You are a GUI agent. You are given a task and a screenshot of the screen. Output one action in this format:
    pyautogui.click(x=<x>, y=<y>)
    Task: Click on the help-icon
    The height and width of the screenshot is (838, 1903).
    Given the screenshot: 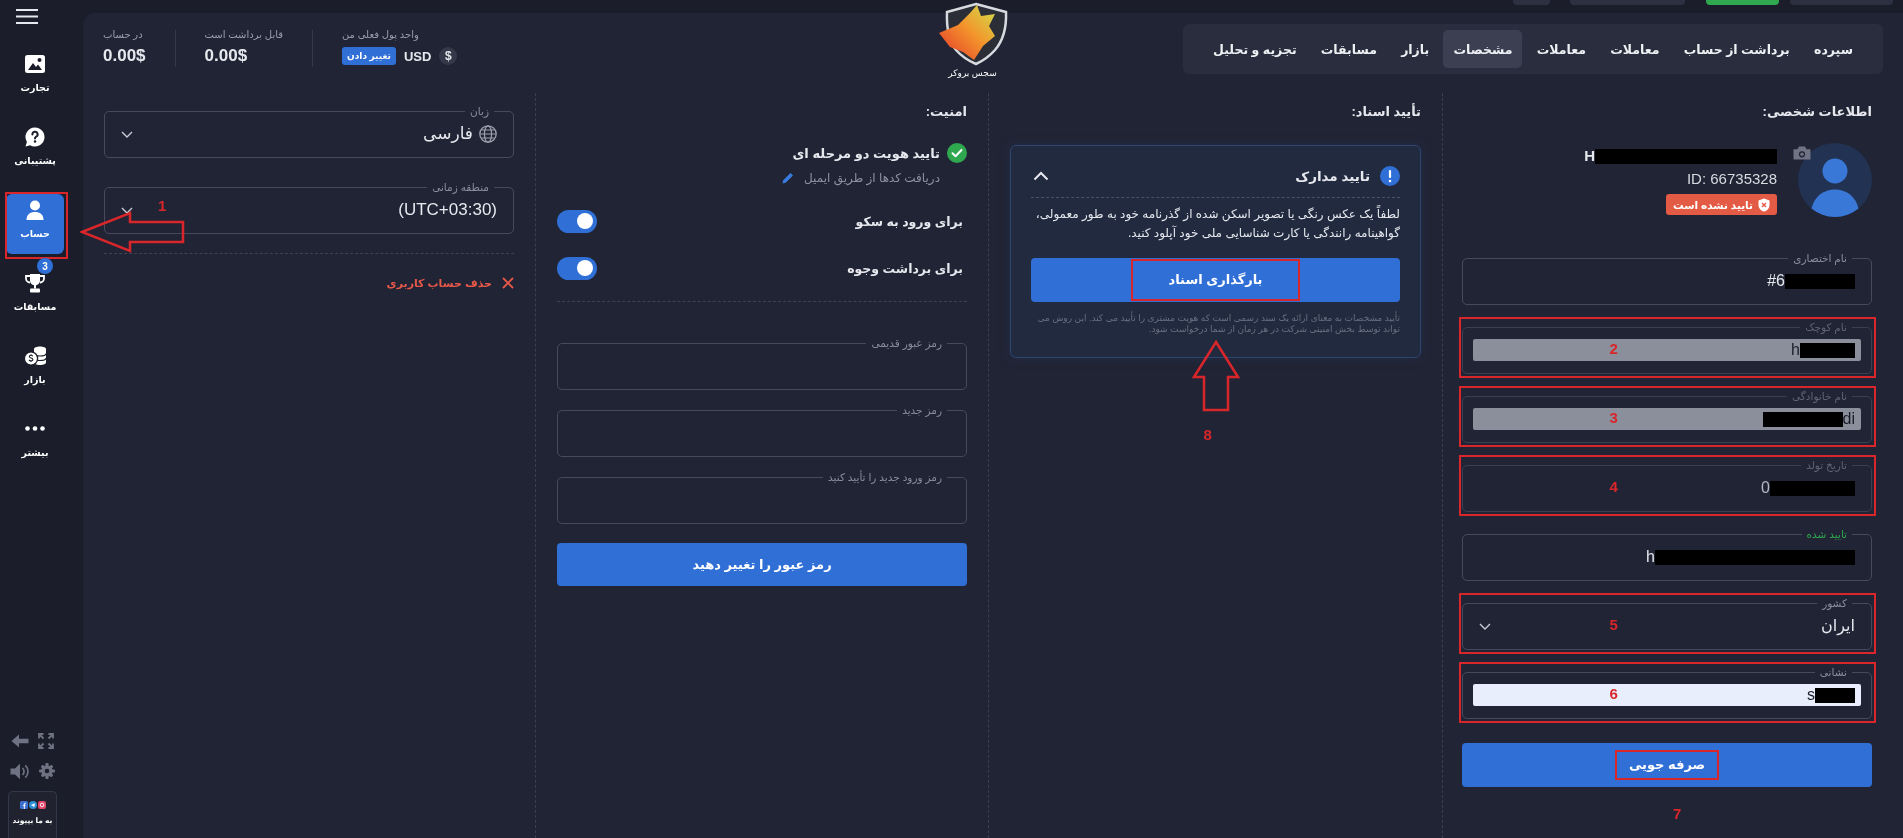 What is the action you would take?
    pyautogui.click(x=35, y=137)
    